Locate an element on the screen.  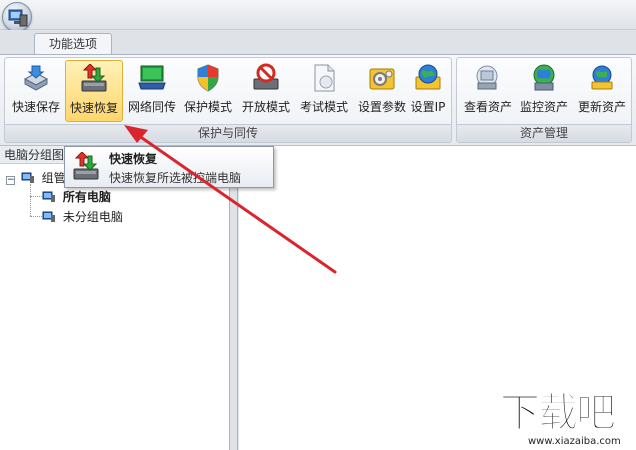
network-sync-icon is located at coordinates (152, 77).